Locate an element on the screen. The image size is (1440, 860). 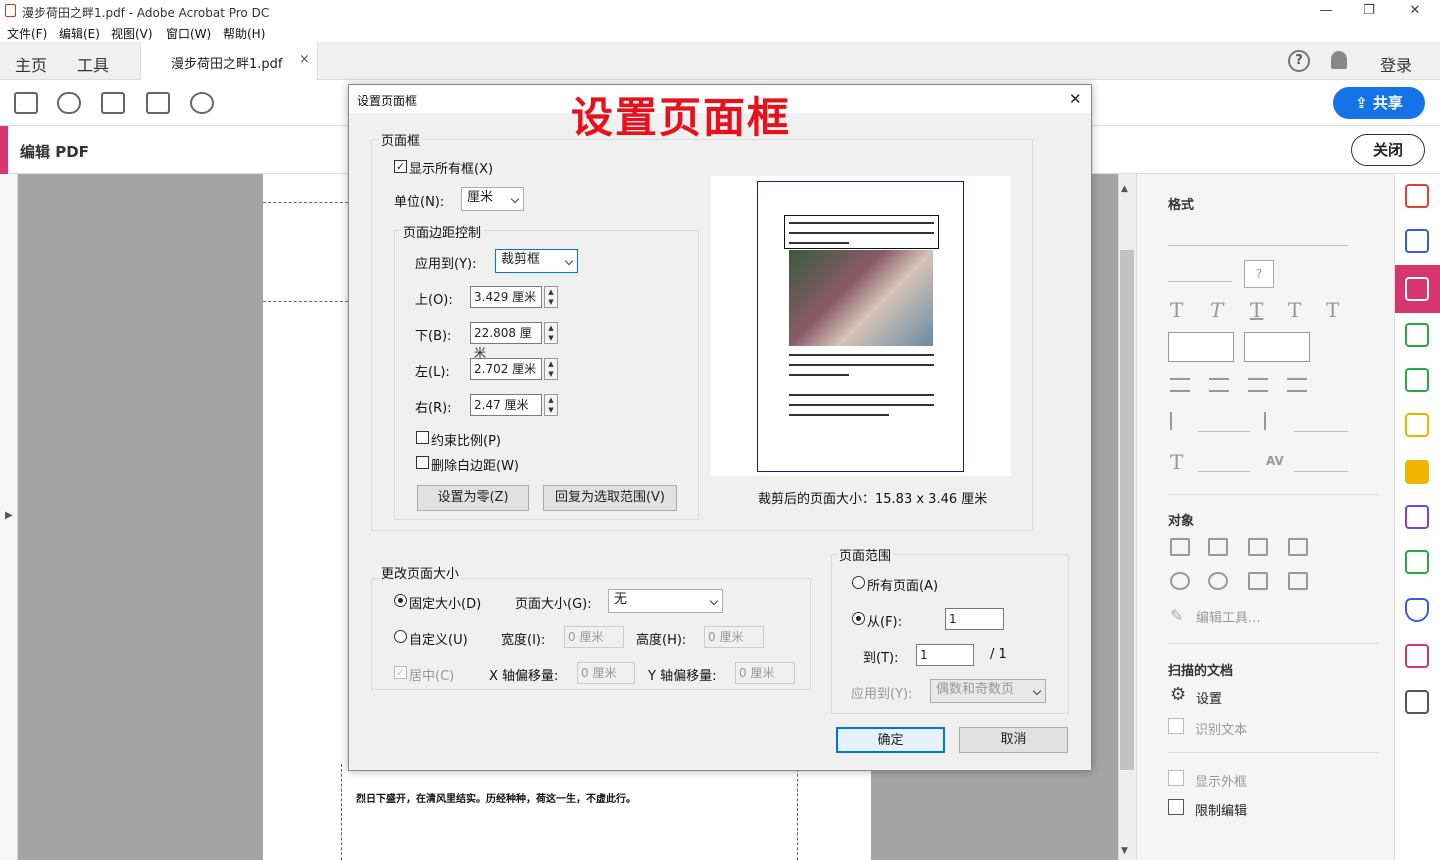
constrain-proportions-checkbox is located at coordinates (422, 437).